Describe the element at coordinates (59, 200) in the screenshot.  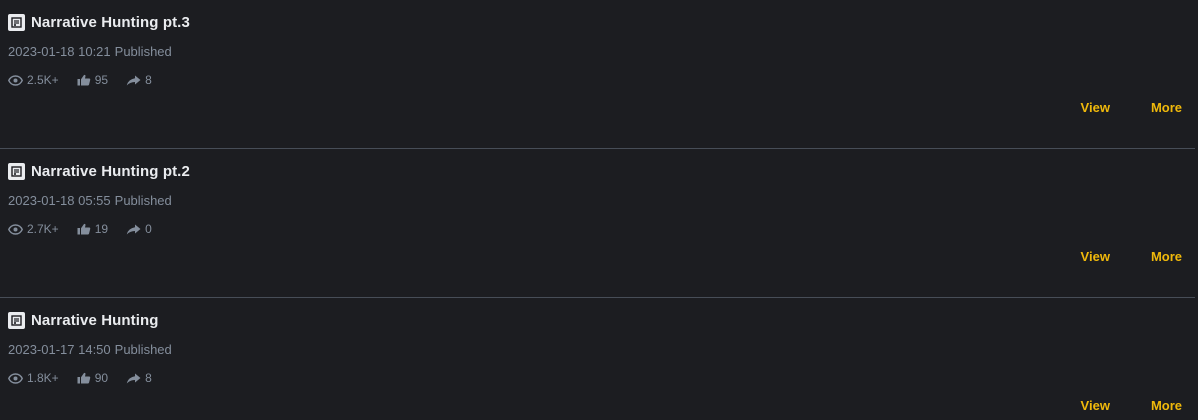
I see `publish-date: 2023-01-18 05:55` at that location.